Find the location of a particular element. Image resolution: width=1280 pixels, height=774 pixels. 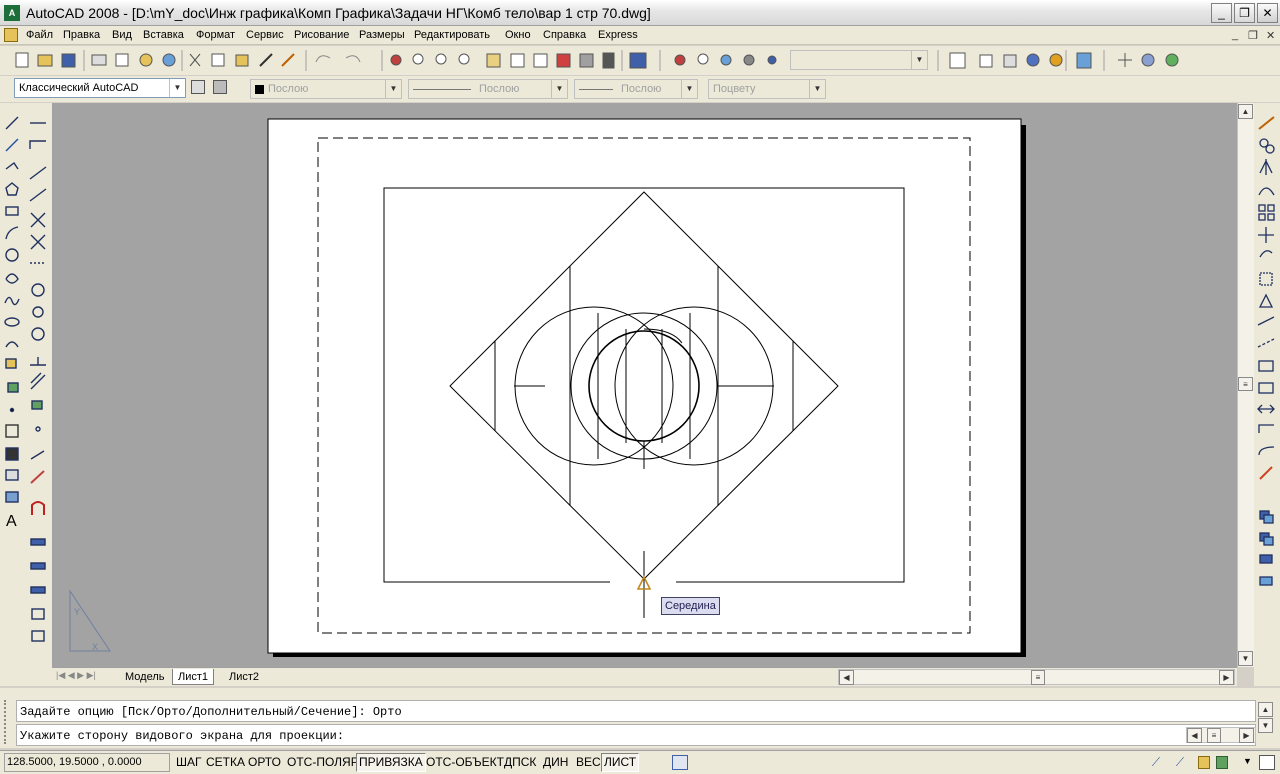

doc-minimize-button: _ is located at coordinates (1235, 35).